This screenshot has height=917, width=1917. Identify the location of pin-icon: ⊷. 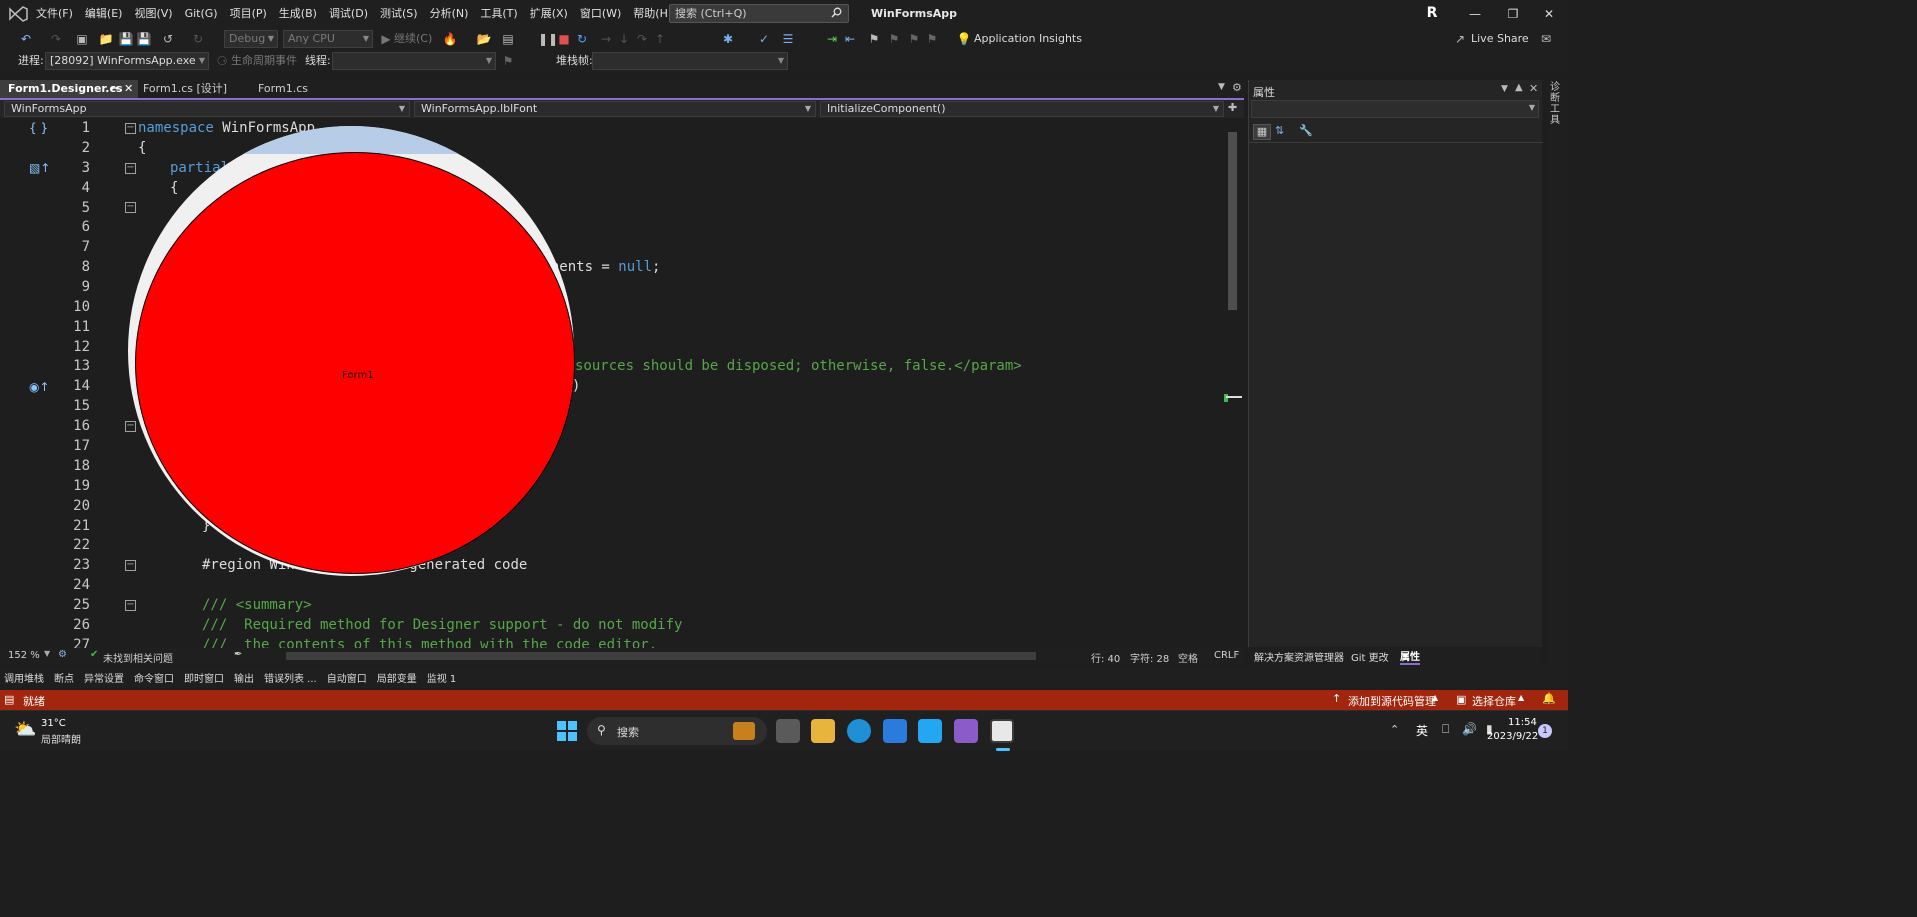
(114, 89).